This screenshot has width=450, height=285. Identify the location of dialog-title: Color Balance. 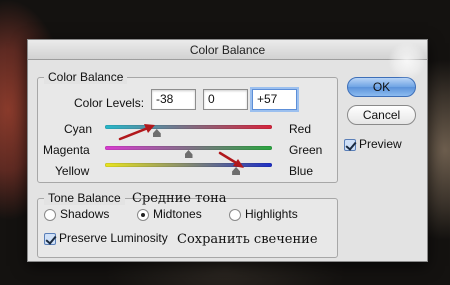
(227, 50).